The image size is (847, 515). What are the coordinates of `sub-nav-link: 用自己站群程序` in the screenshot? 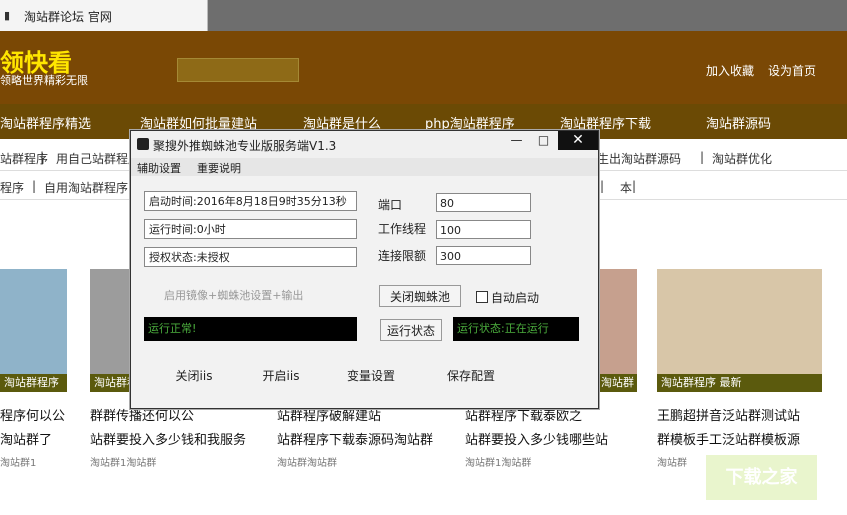 It's located at (98, 158).